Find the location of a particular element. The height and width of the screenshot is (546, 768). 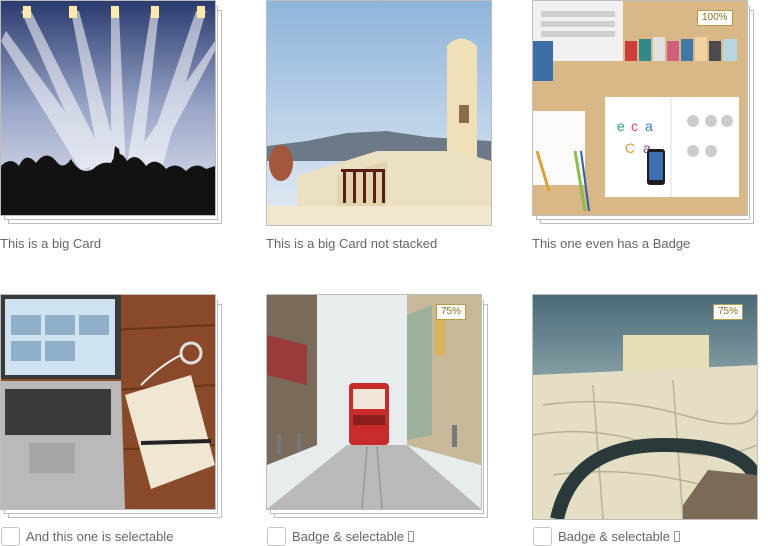

laptop-image is located at coordinates (108, 402).